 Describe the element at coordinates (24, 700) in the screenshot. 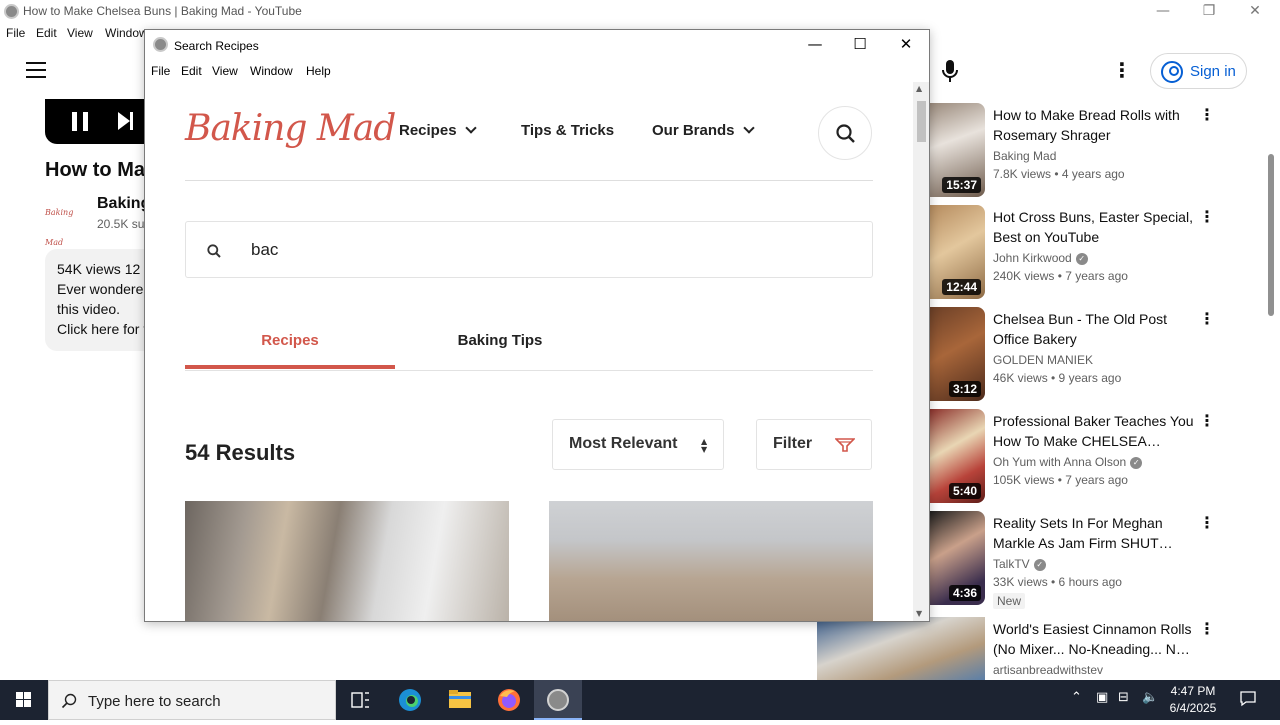

I see `windows-start-icon` at that location.